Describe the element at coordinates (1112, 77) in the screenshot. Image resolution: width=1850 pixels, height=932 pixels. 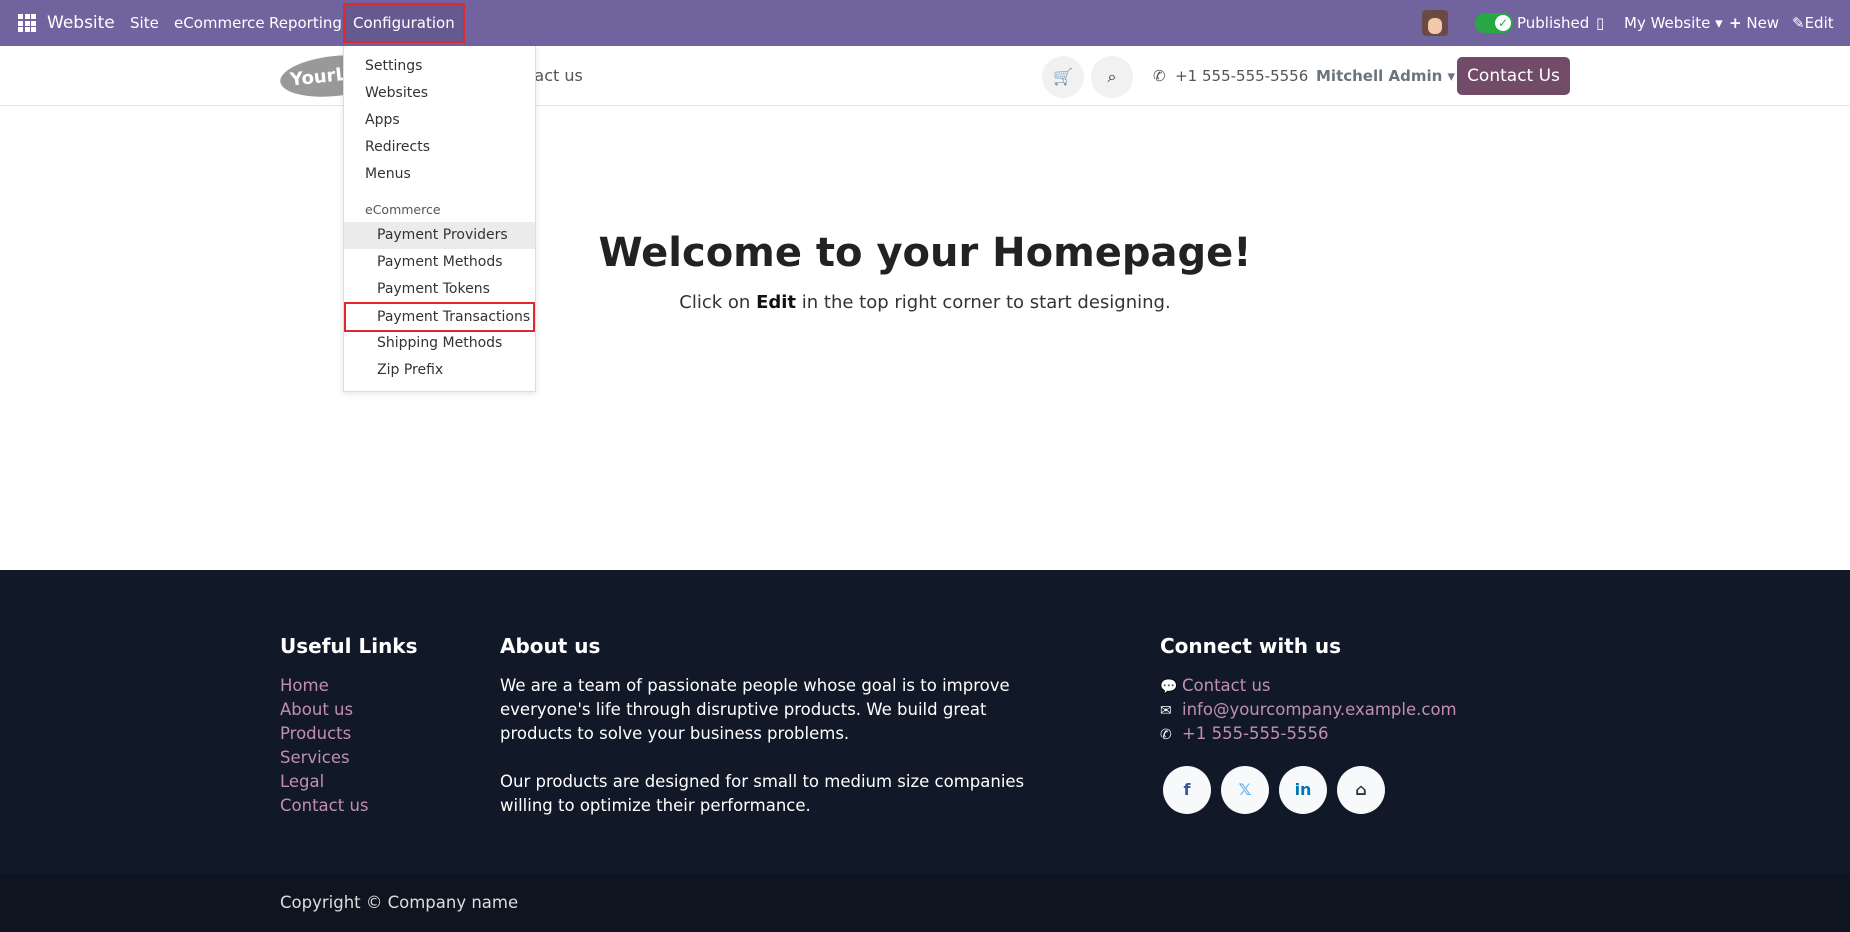
I see `search-icon: ⌕` at that location.